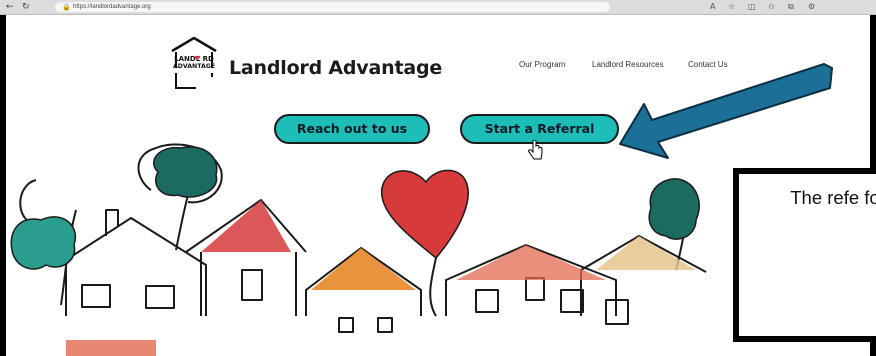  Describe the element at coordinates (804, 255) in the screenshot. I see `annotation-callout: The refe for h prope` at that location.